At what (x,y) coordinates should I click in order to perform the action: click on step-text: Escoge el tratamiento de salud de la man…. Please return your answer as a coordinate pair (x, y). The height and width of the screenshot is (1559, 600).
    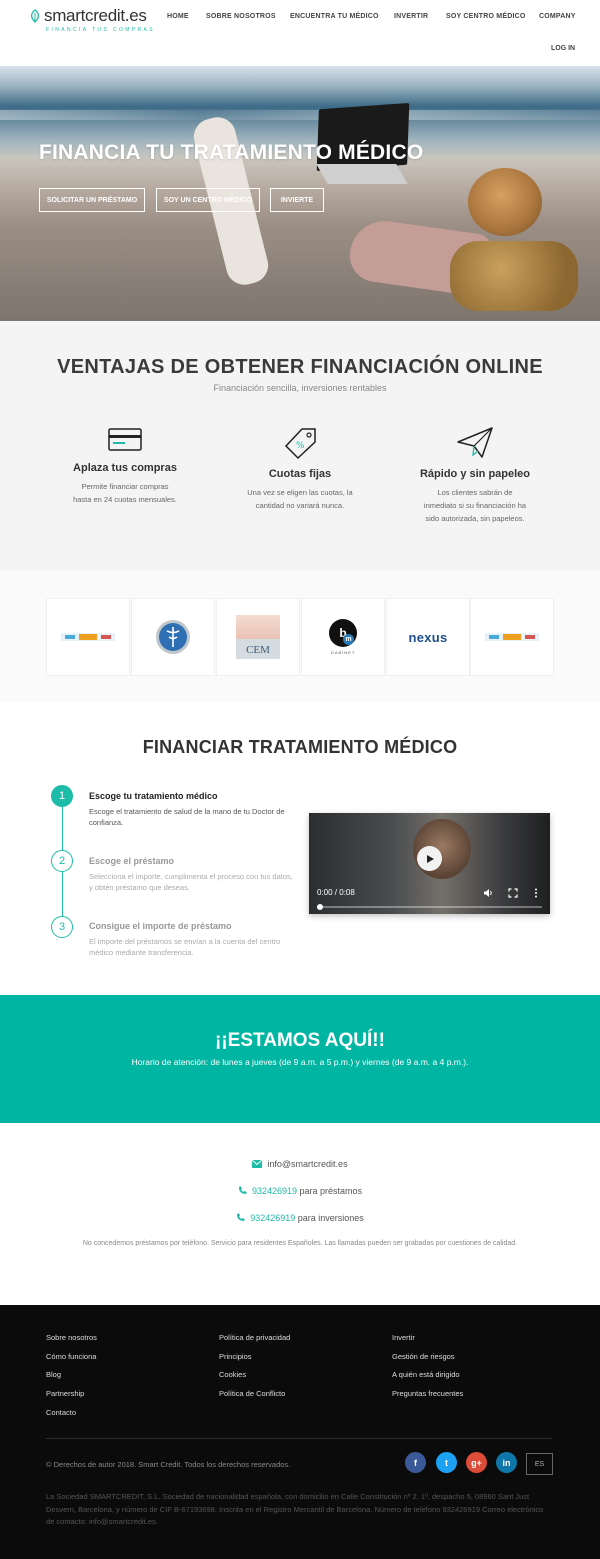
    Looking at the image, I should click on (187, 817).